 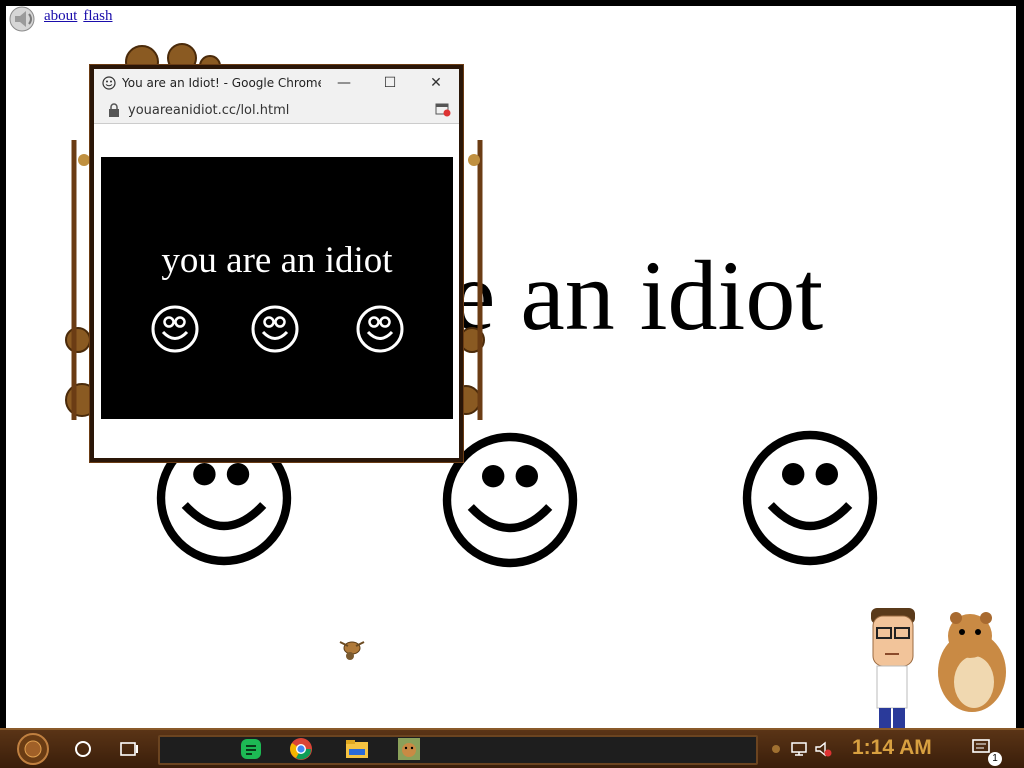 I want to click on big-phrase: e an idiot, so click(x=637, y=295).